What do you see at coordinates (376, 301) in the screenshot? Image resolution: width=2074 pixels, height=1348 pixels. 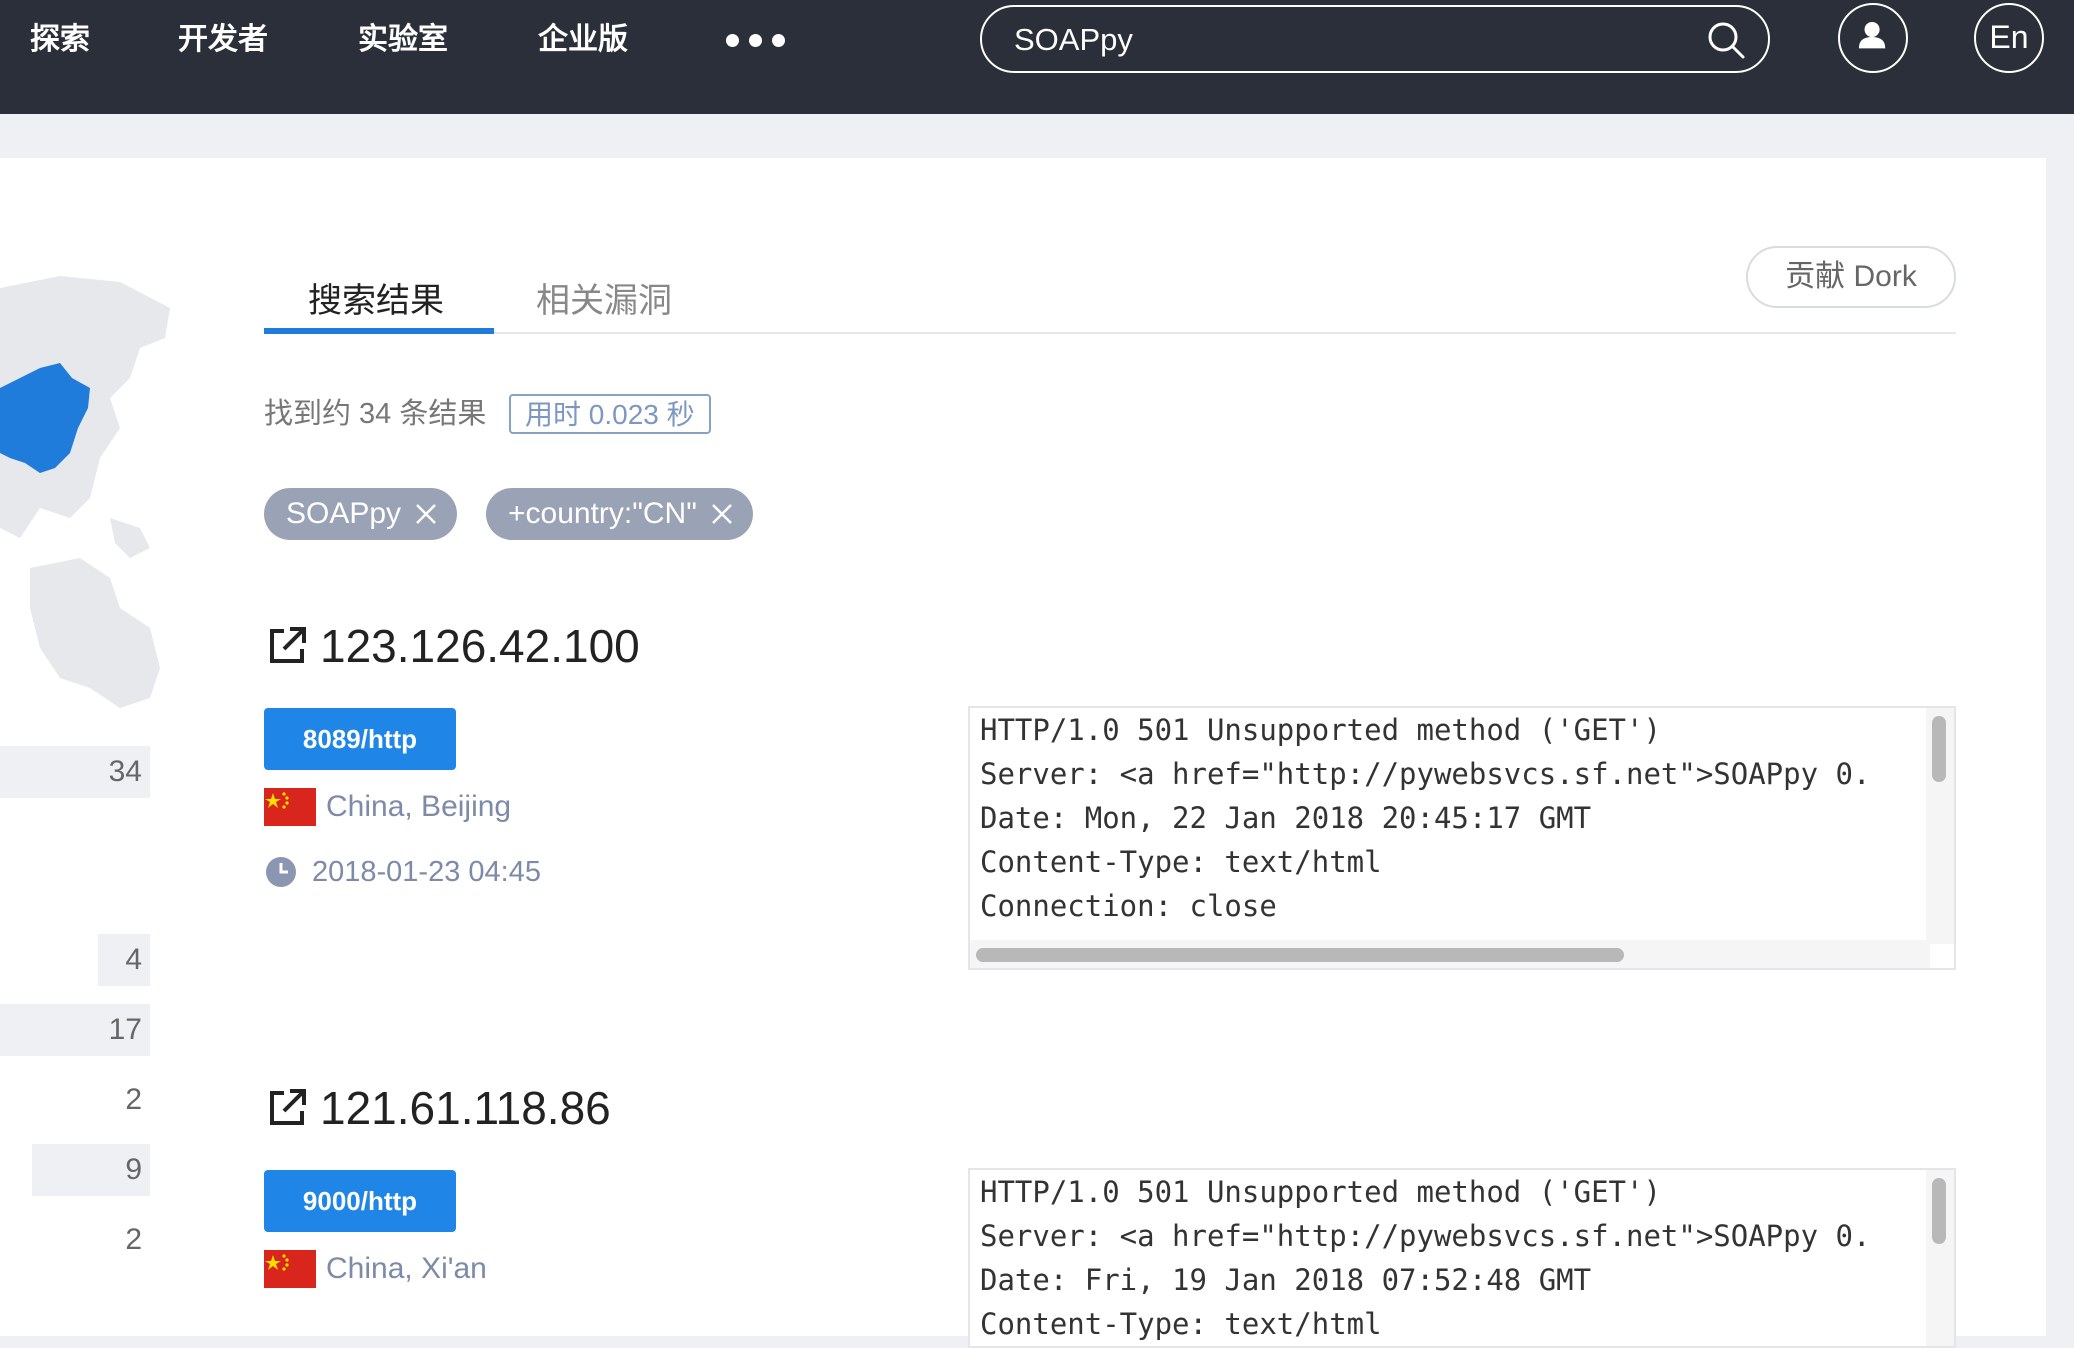 I see `tab-search-results: 搜索结果` at bounding box center [376, 301].